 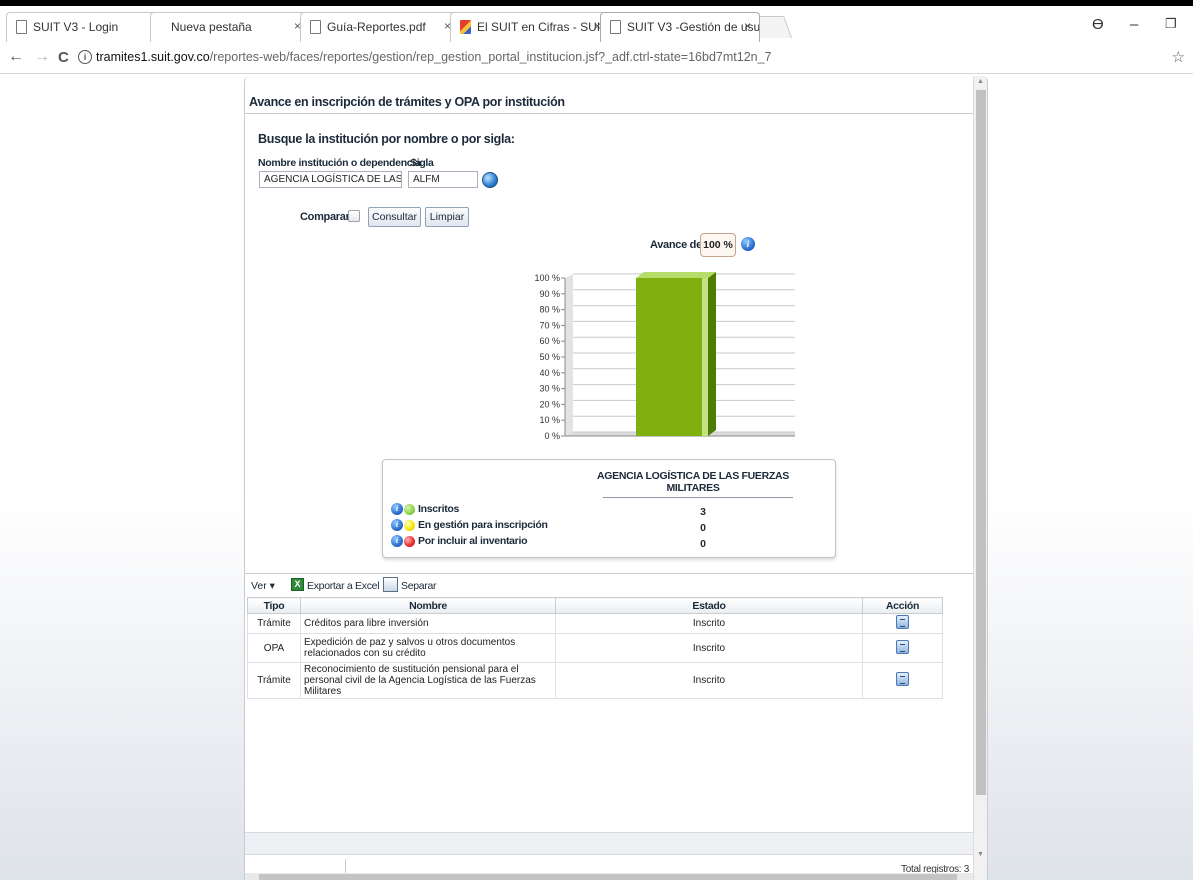 What do you see at coordinates (345, 866) in the screenshot?
I see `status-divider` at bounding box center [345, 866].